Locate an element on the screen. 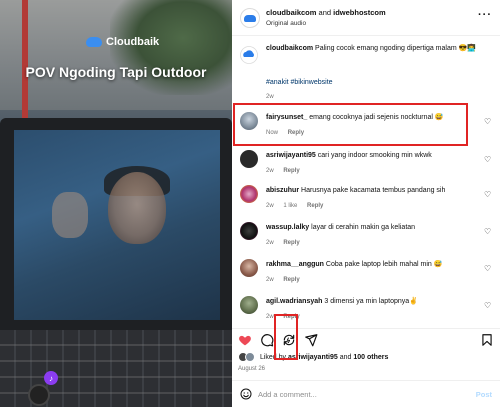 The image size is (500, 407). author-avatar is located at coordinates (250, 18).